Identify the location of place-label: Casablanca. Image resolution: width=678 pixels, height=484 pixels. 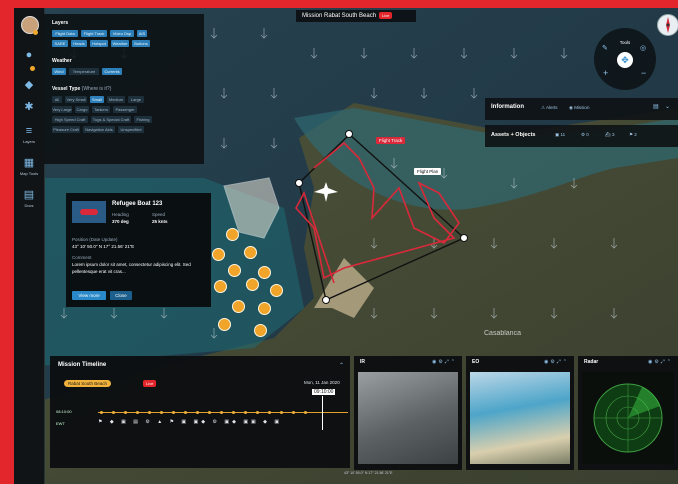
(502, 333).